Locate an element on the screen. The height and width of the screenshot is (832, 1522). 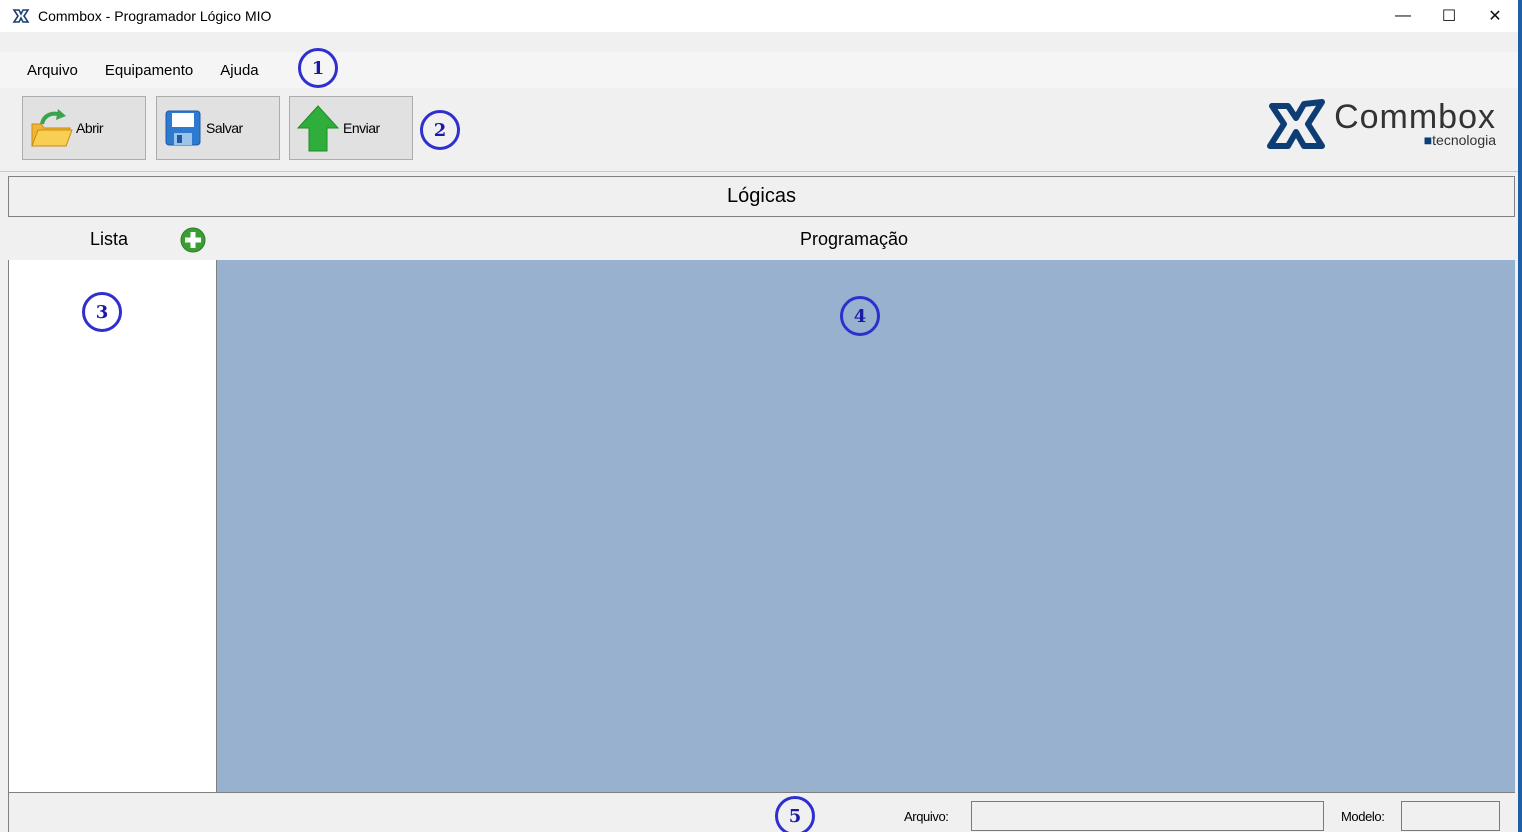
menu-arquivo: Arquivo is located at coordinates (52, 70).